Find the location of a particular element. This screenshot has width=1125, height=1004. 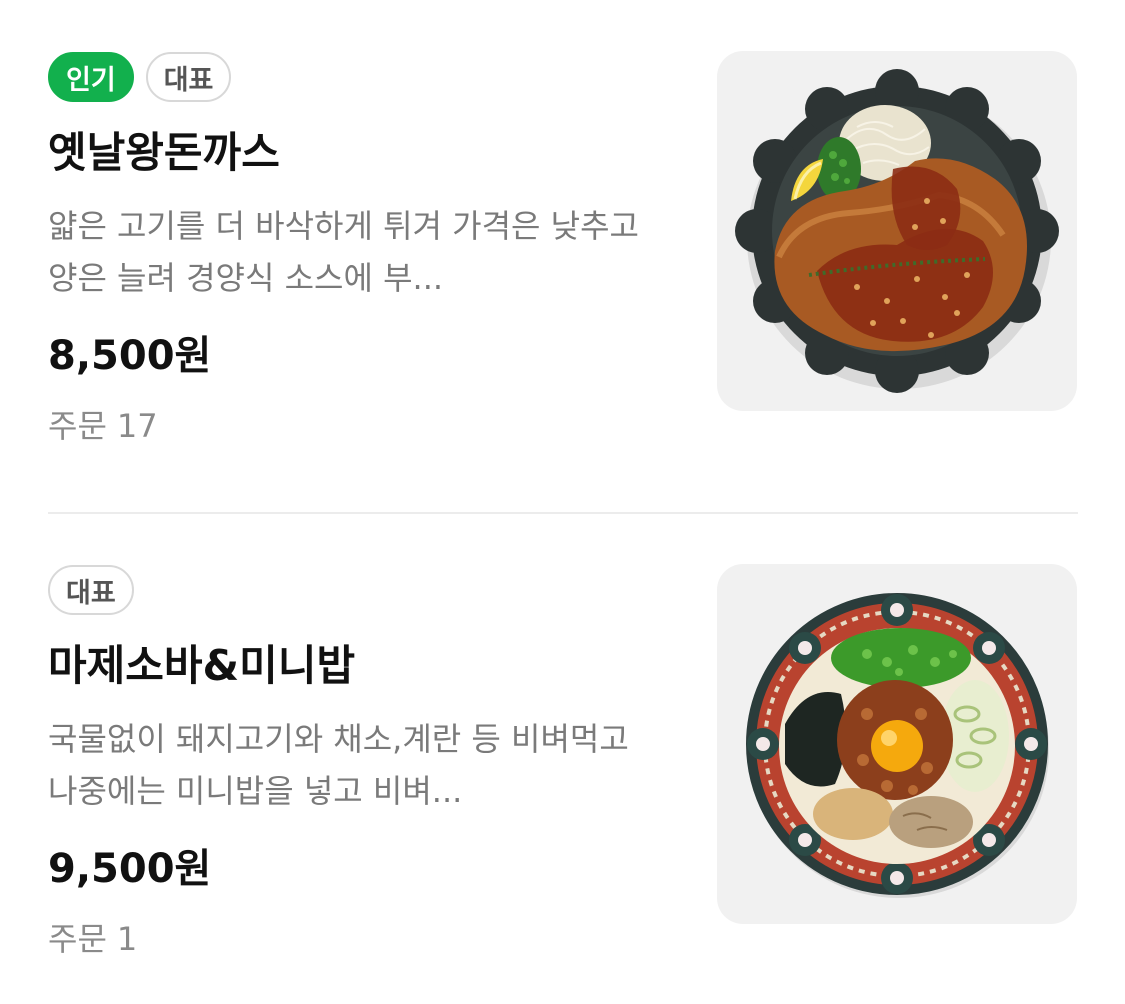

popular-badge: 인기 is located at coordinates (91, 77).